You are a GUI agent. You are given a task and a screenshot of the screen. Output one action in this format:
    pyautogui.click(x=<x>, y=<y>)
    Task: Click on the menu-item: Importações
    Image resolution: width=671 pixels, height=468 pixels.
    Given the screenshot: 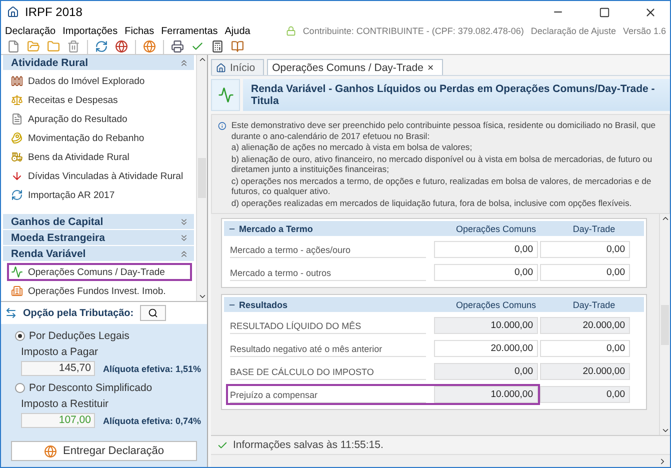 What is the action you would take?
    pyautogui.click(x=90, y=31)
    